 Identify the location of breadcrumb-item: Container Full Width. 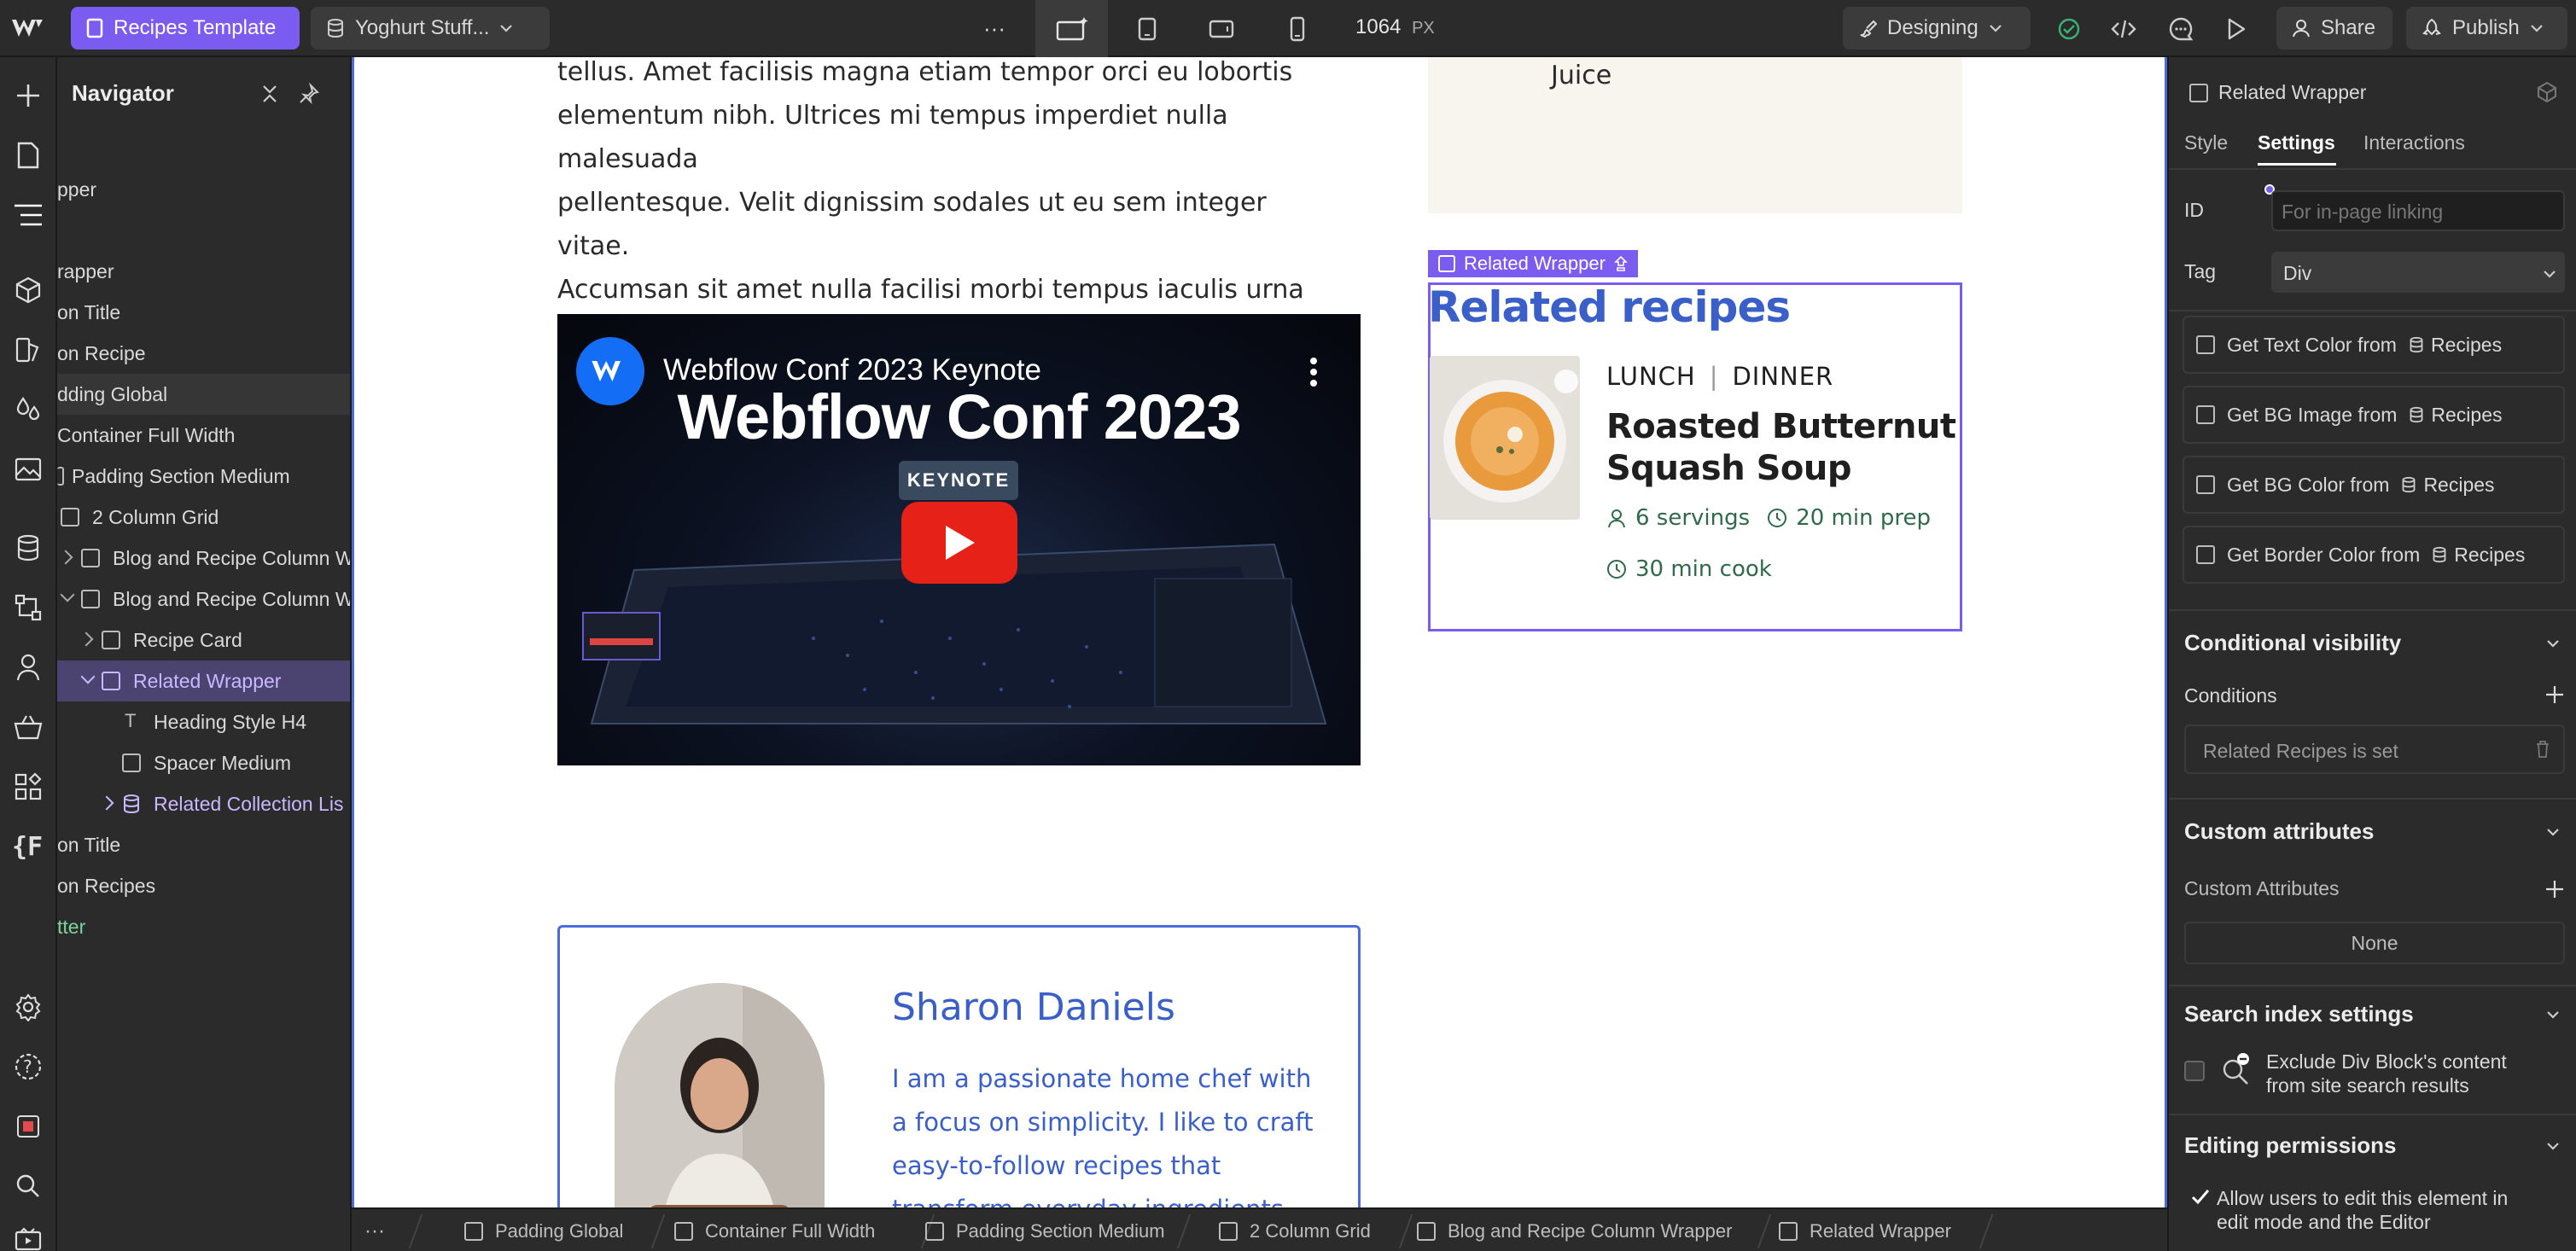
(774, 1230).